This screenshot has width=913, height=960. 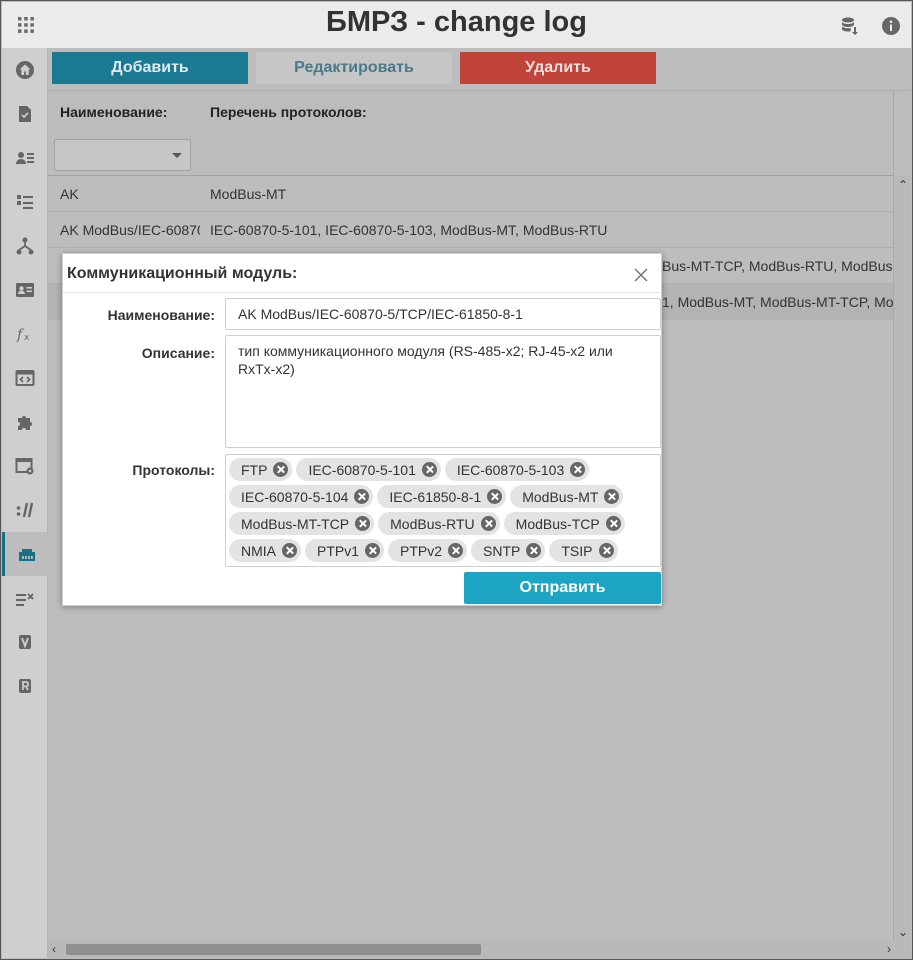 I want to click on scroll-down-icon: ⌄, so click(x=903, y=932).